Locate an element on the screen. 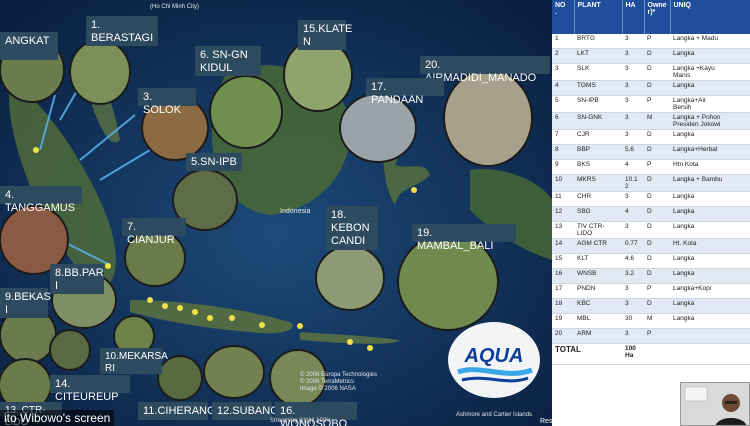 The width and height of the screenshot is (750, 426). label-site-mekarsari: 10.MEKARSA RI is located at coordinates (134, 361).